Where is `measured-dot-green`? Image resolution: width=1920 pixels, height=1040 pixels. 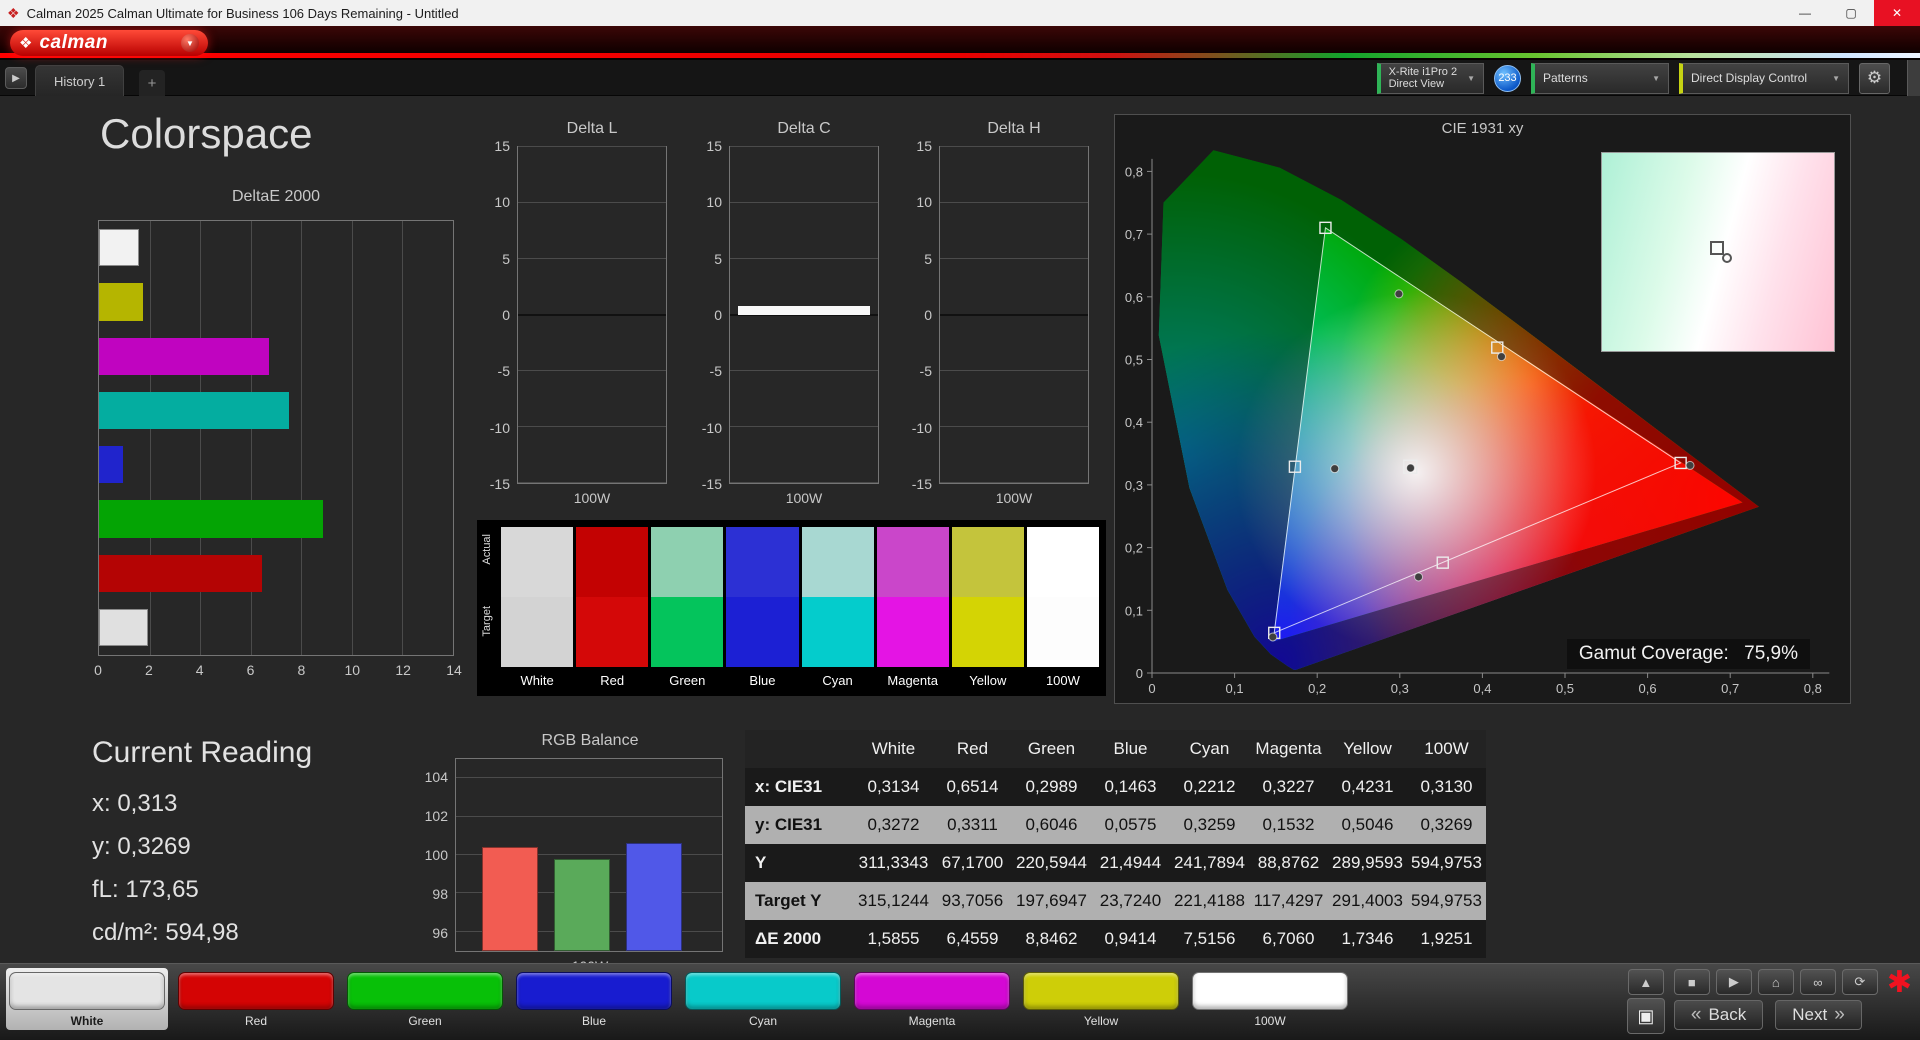
measured-dot-green is located at coordinates (1399, 294).